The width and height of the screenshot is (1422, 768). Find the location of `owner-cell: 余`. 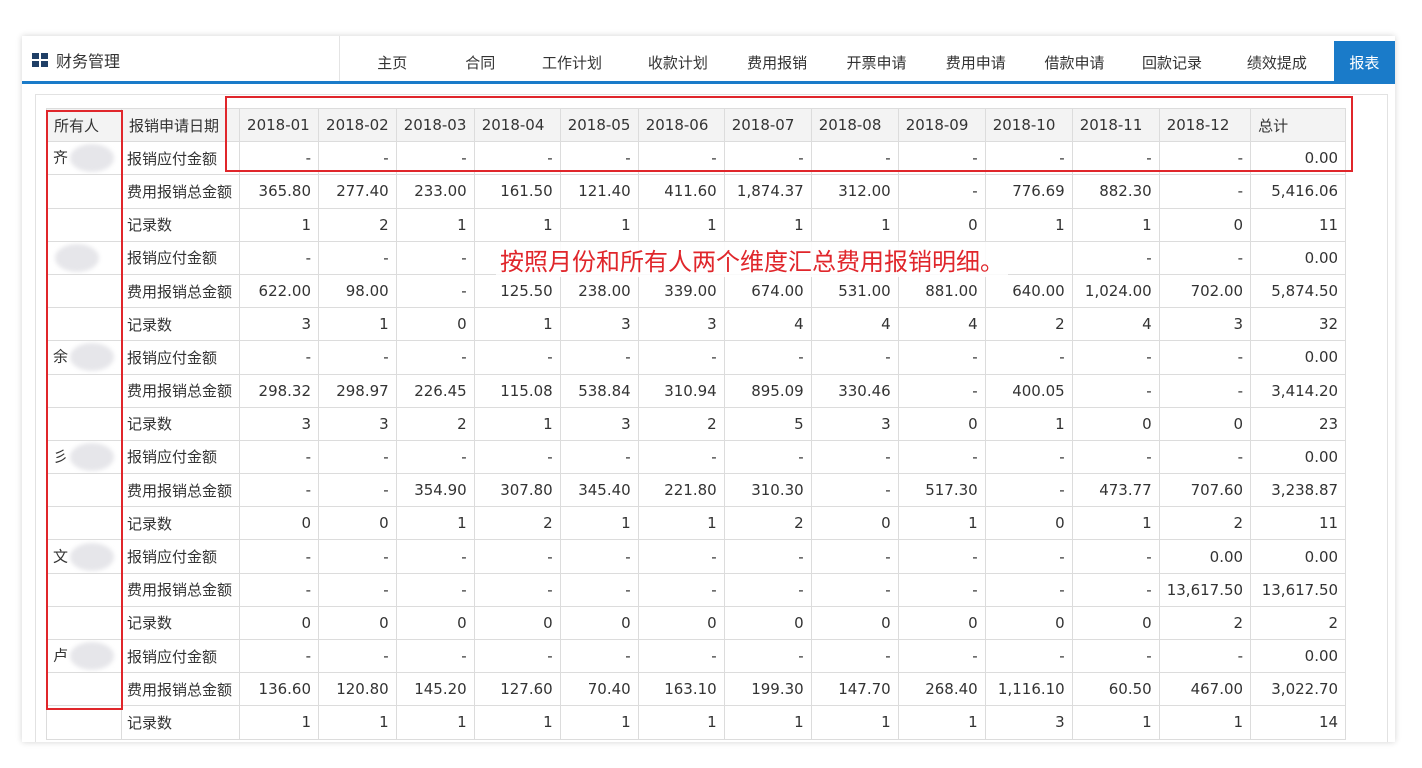

owner-cell: 余 is located at coordinates (84, 357).